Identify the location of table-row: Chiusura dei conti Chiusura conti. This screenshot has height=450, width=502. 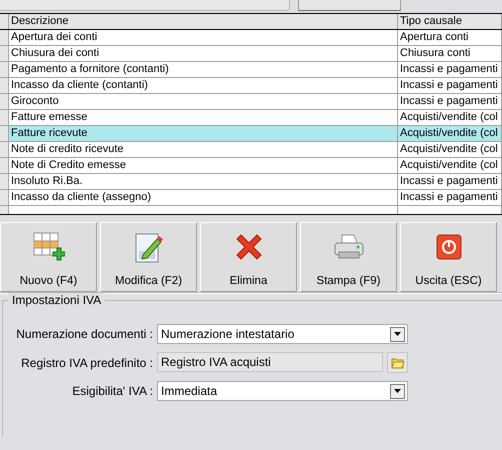
(251, 54).